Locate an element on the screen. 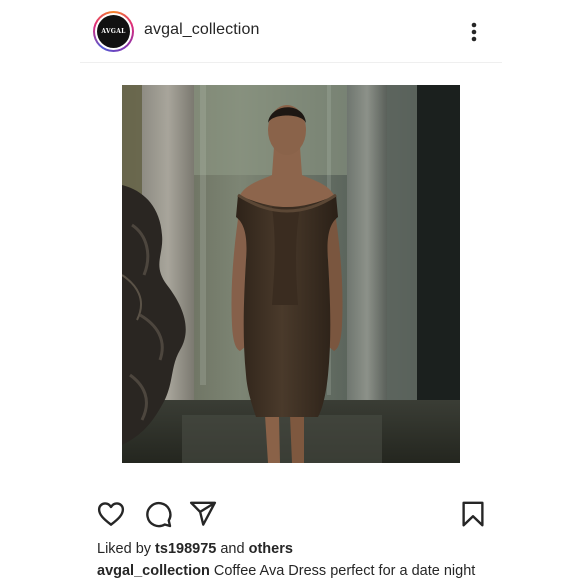  likes-summary: Liked by ts198975 and others is located at coordinates (195, 549).